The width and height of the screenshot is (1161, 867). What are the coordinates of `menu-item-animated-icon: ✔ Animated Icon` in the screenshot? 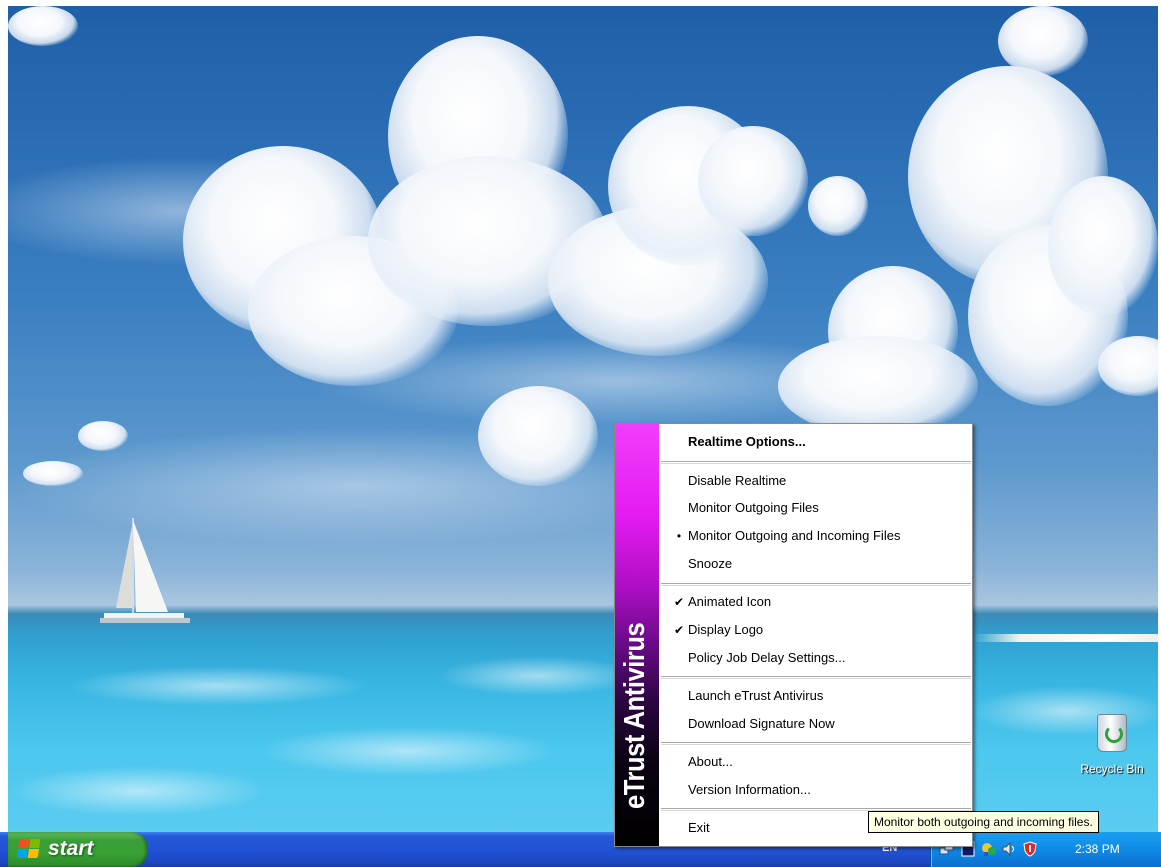 It's located at (815, 602).